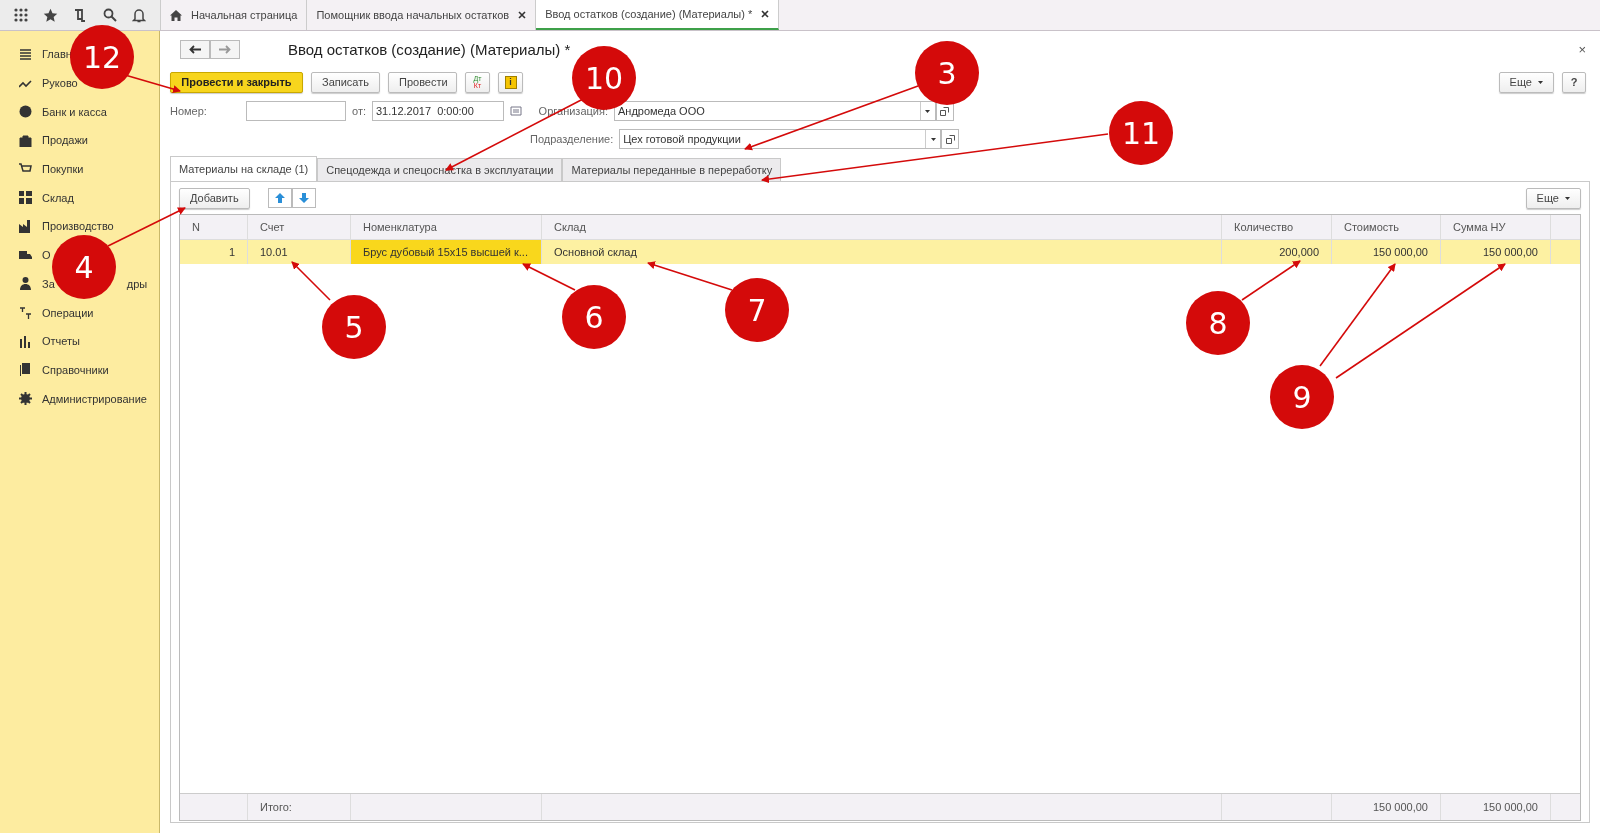  I want to click on left-arrow-icon, so click(195, 49).